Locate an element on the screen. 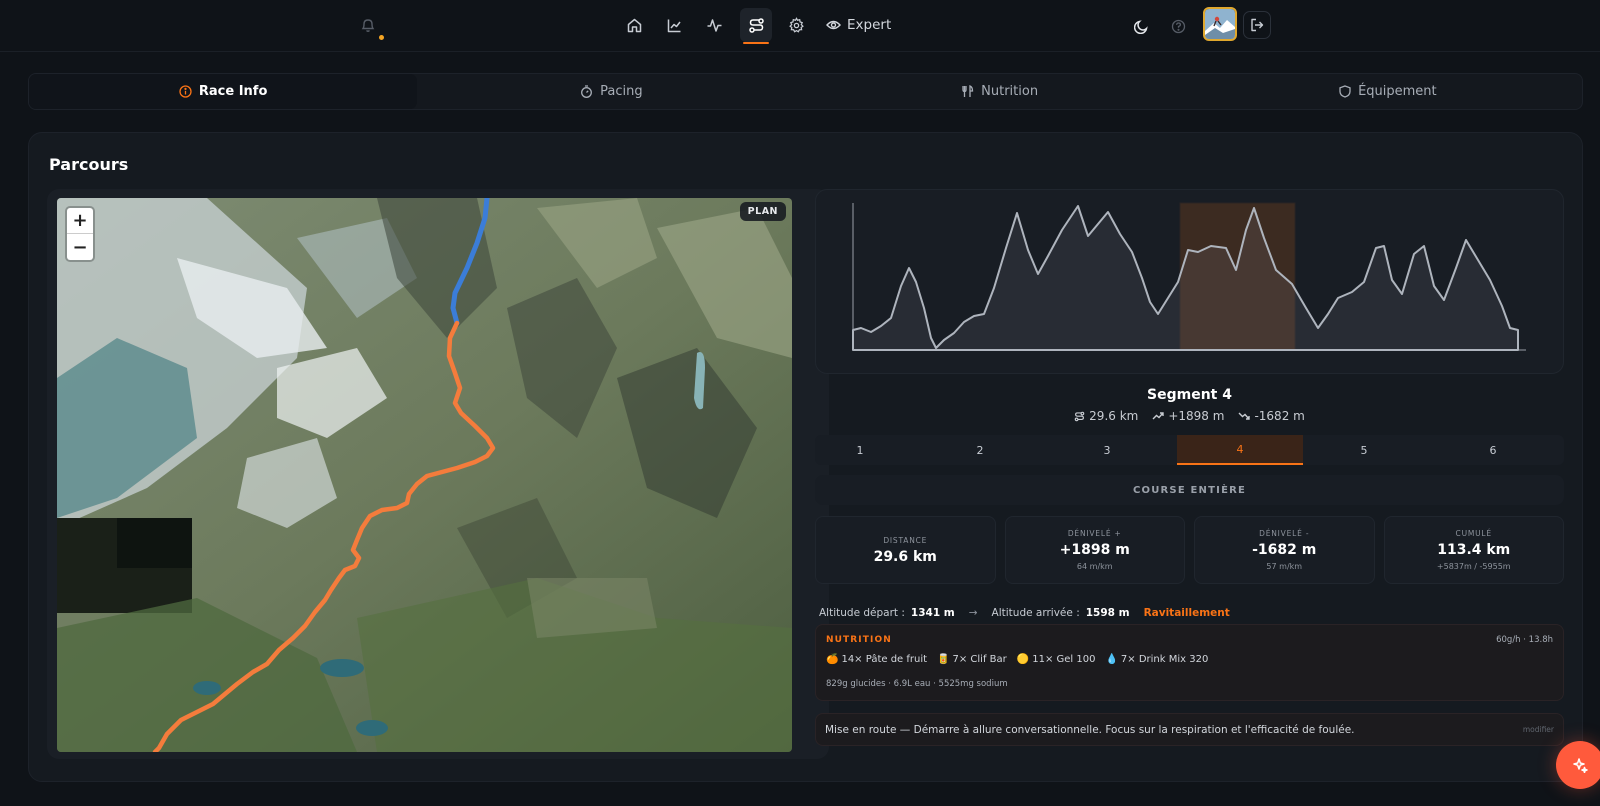 Image resolution: width=1600 pixels, height=806 pixels. trend-down-icon is located at coordinates (1244, 416).